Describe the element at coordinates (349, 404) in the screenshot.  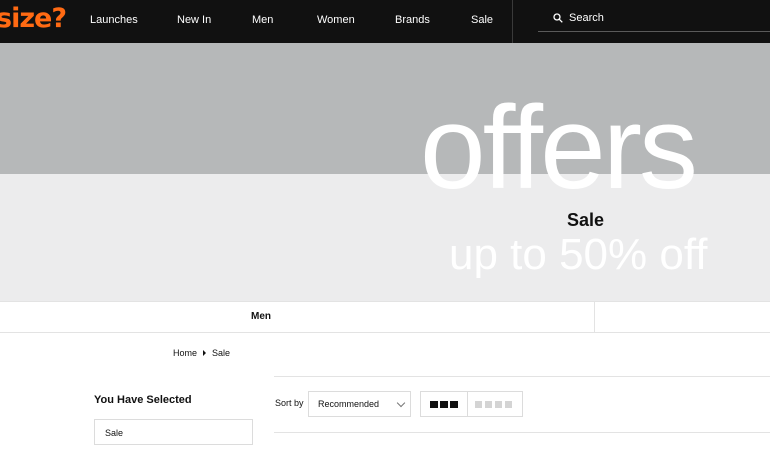
I see `sort-selected-value: Recommended` at that location.